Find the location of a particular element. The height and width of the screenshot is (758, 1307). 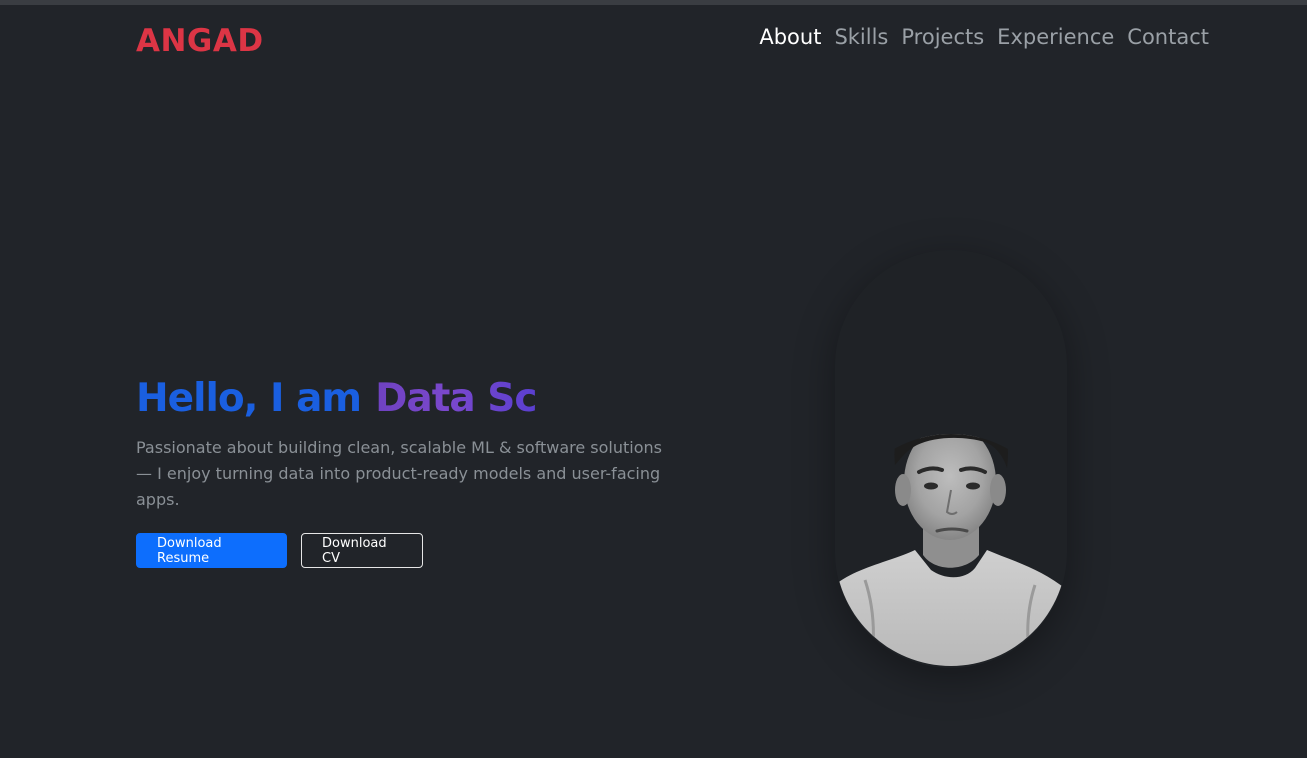

brand-logo: ANGAD is located at coordinates (200, 41).